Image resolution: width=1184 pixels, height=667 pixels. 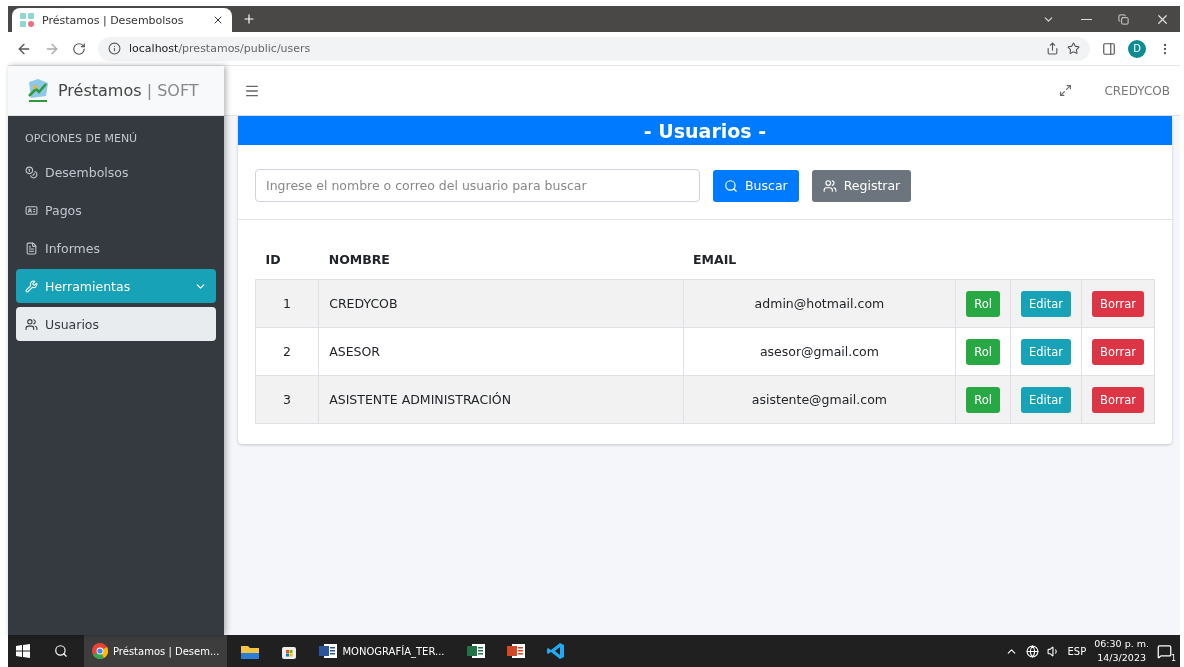 What do you see at coordinates (819, 351) in the screenshot?
I see `table-cell: asesor@gmail.com` at bounding box center [819, 351].